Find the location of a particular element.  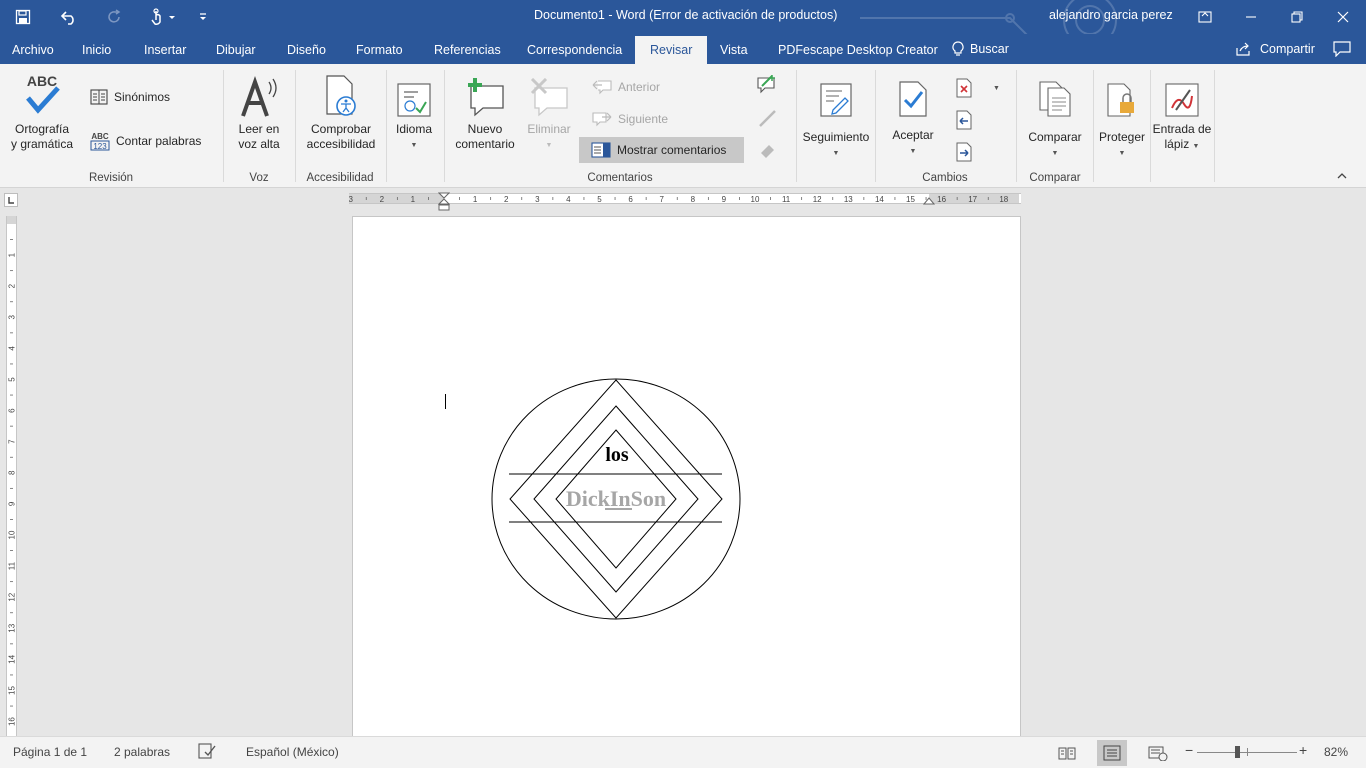

web-layout-icon is located at coordinates (1158, 753).